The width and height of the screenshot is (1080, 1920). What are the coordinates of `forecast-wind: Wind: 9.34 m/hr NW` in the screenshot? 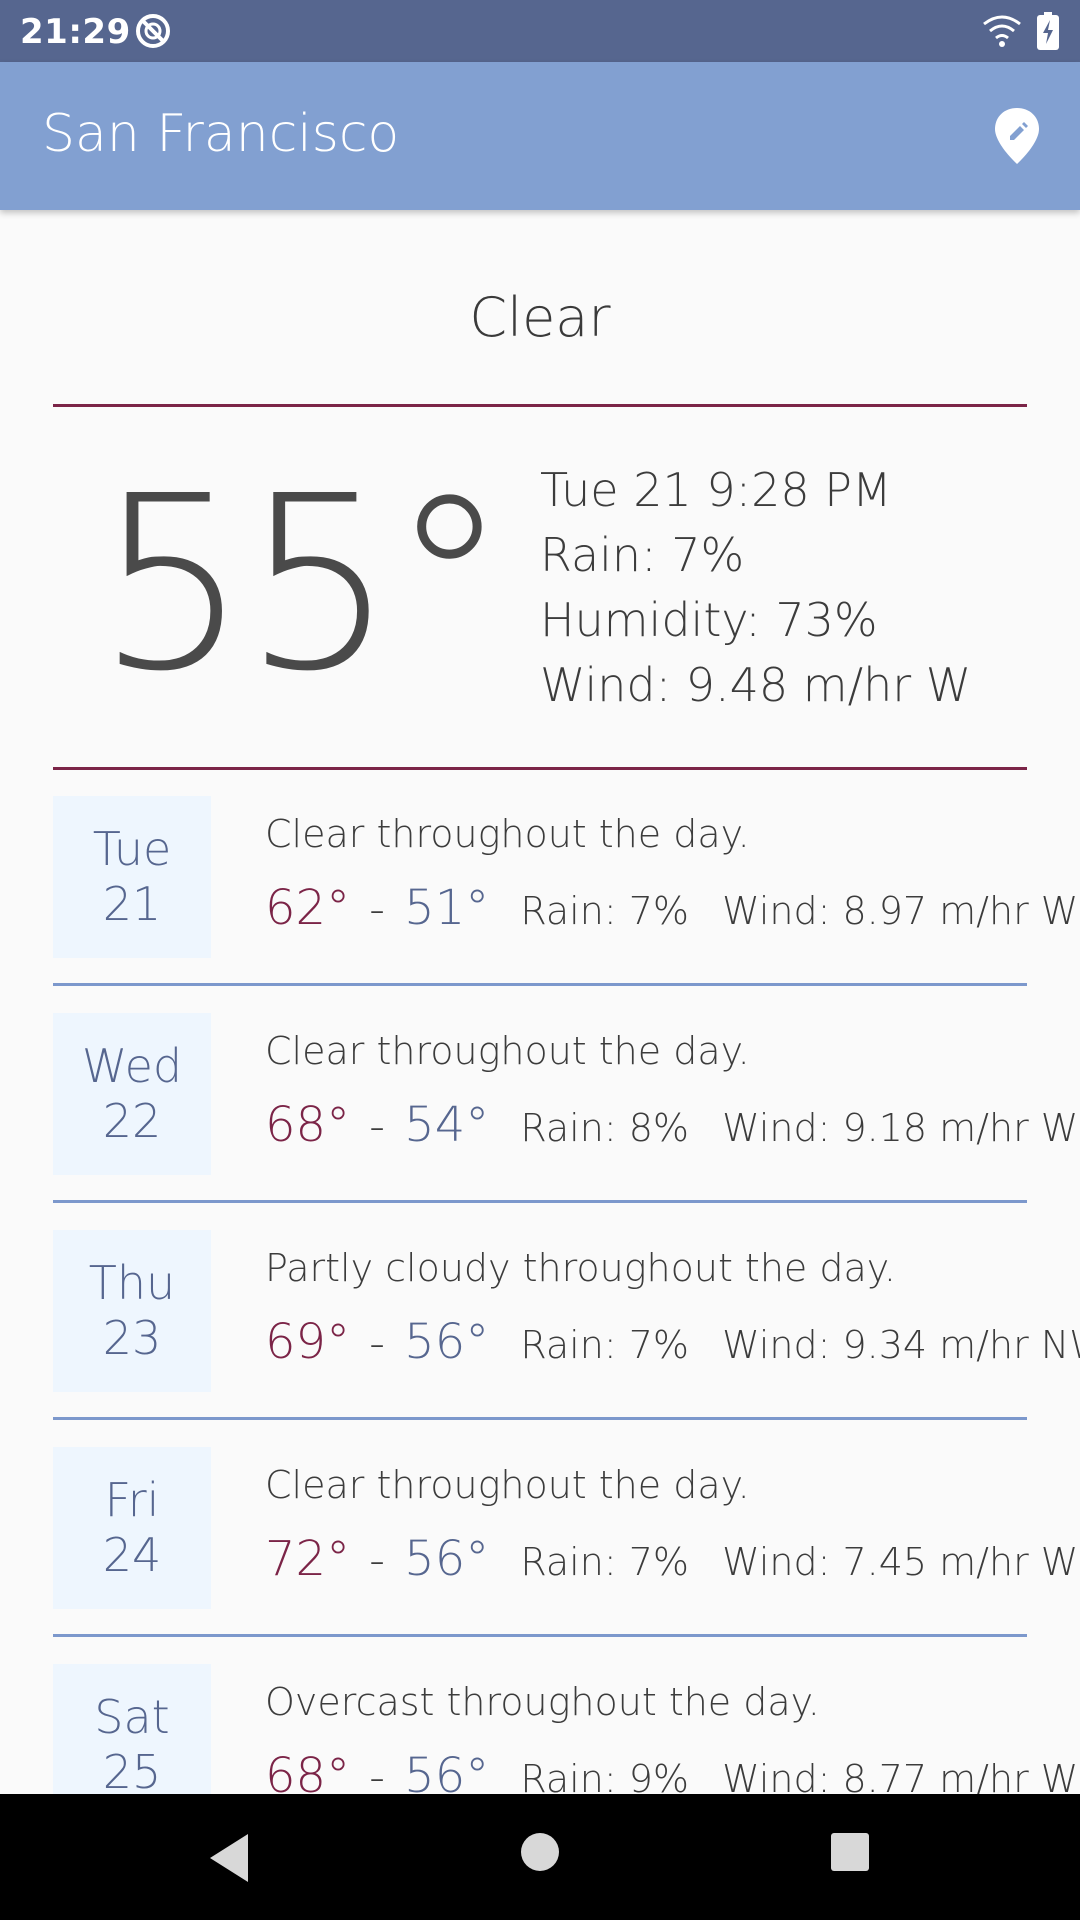 It's located at (901, 1345).